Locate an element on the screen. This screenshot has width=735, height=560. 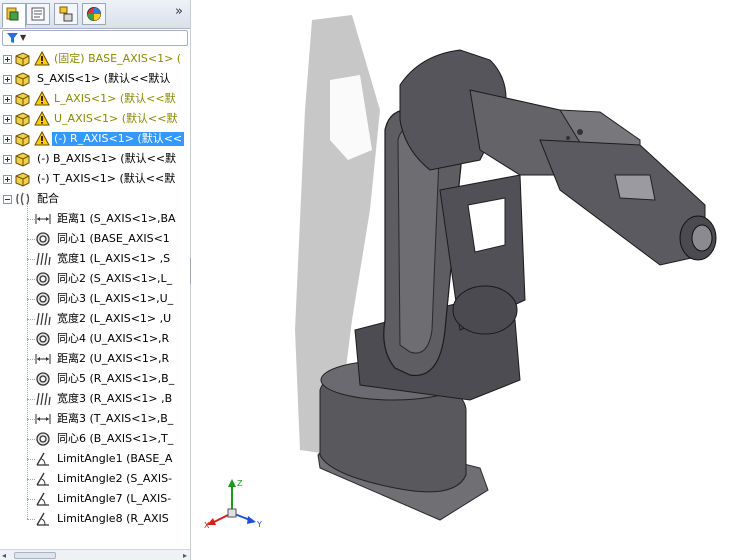
configurationmanager-tab is located at coordinates (66, 14).